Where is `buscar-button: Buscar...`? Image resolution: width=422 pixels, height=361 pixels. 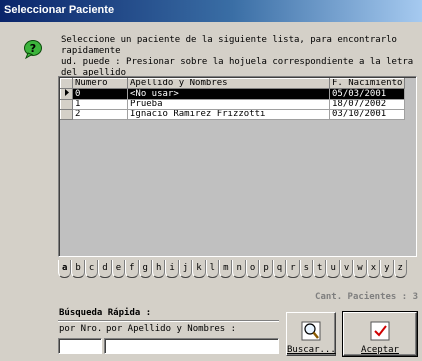
buscar-button: Buscar... is located at coordinates (311, 334).